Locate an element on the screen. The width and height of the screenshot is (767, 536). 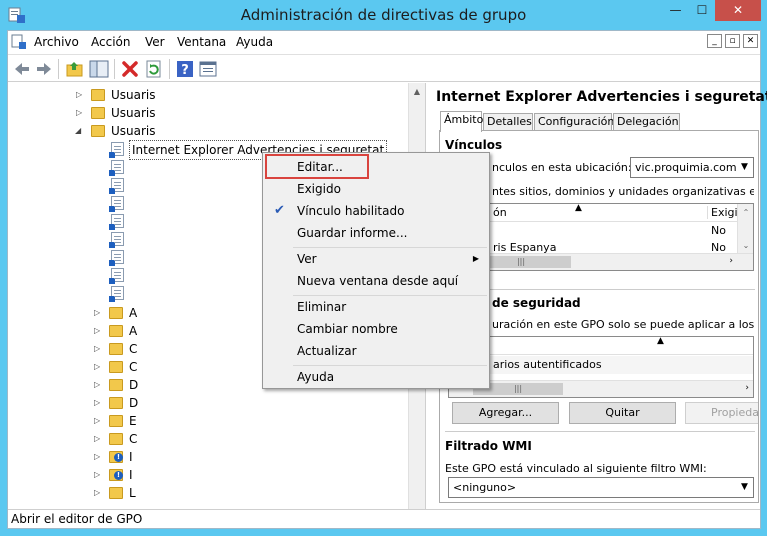
menu-archivo: Archivo is located at coordinates (56, 42).